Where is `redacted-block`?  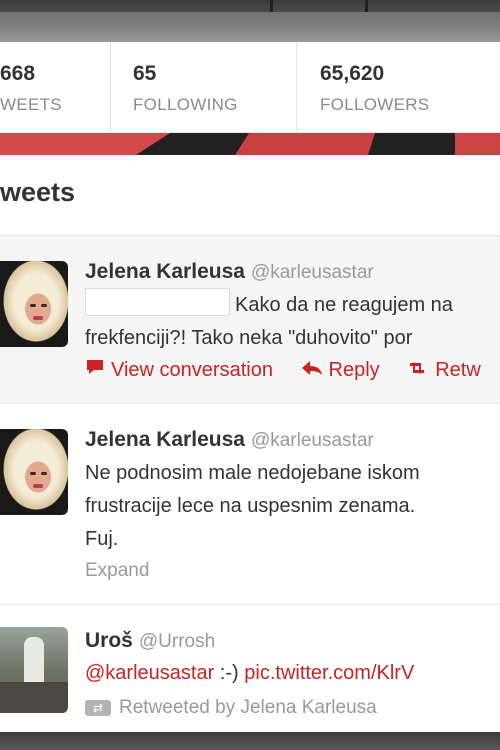 redacted-block is located at coordinates (157, 302).